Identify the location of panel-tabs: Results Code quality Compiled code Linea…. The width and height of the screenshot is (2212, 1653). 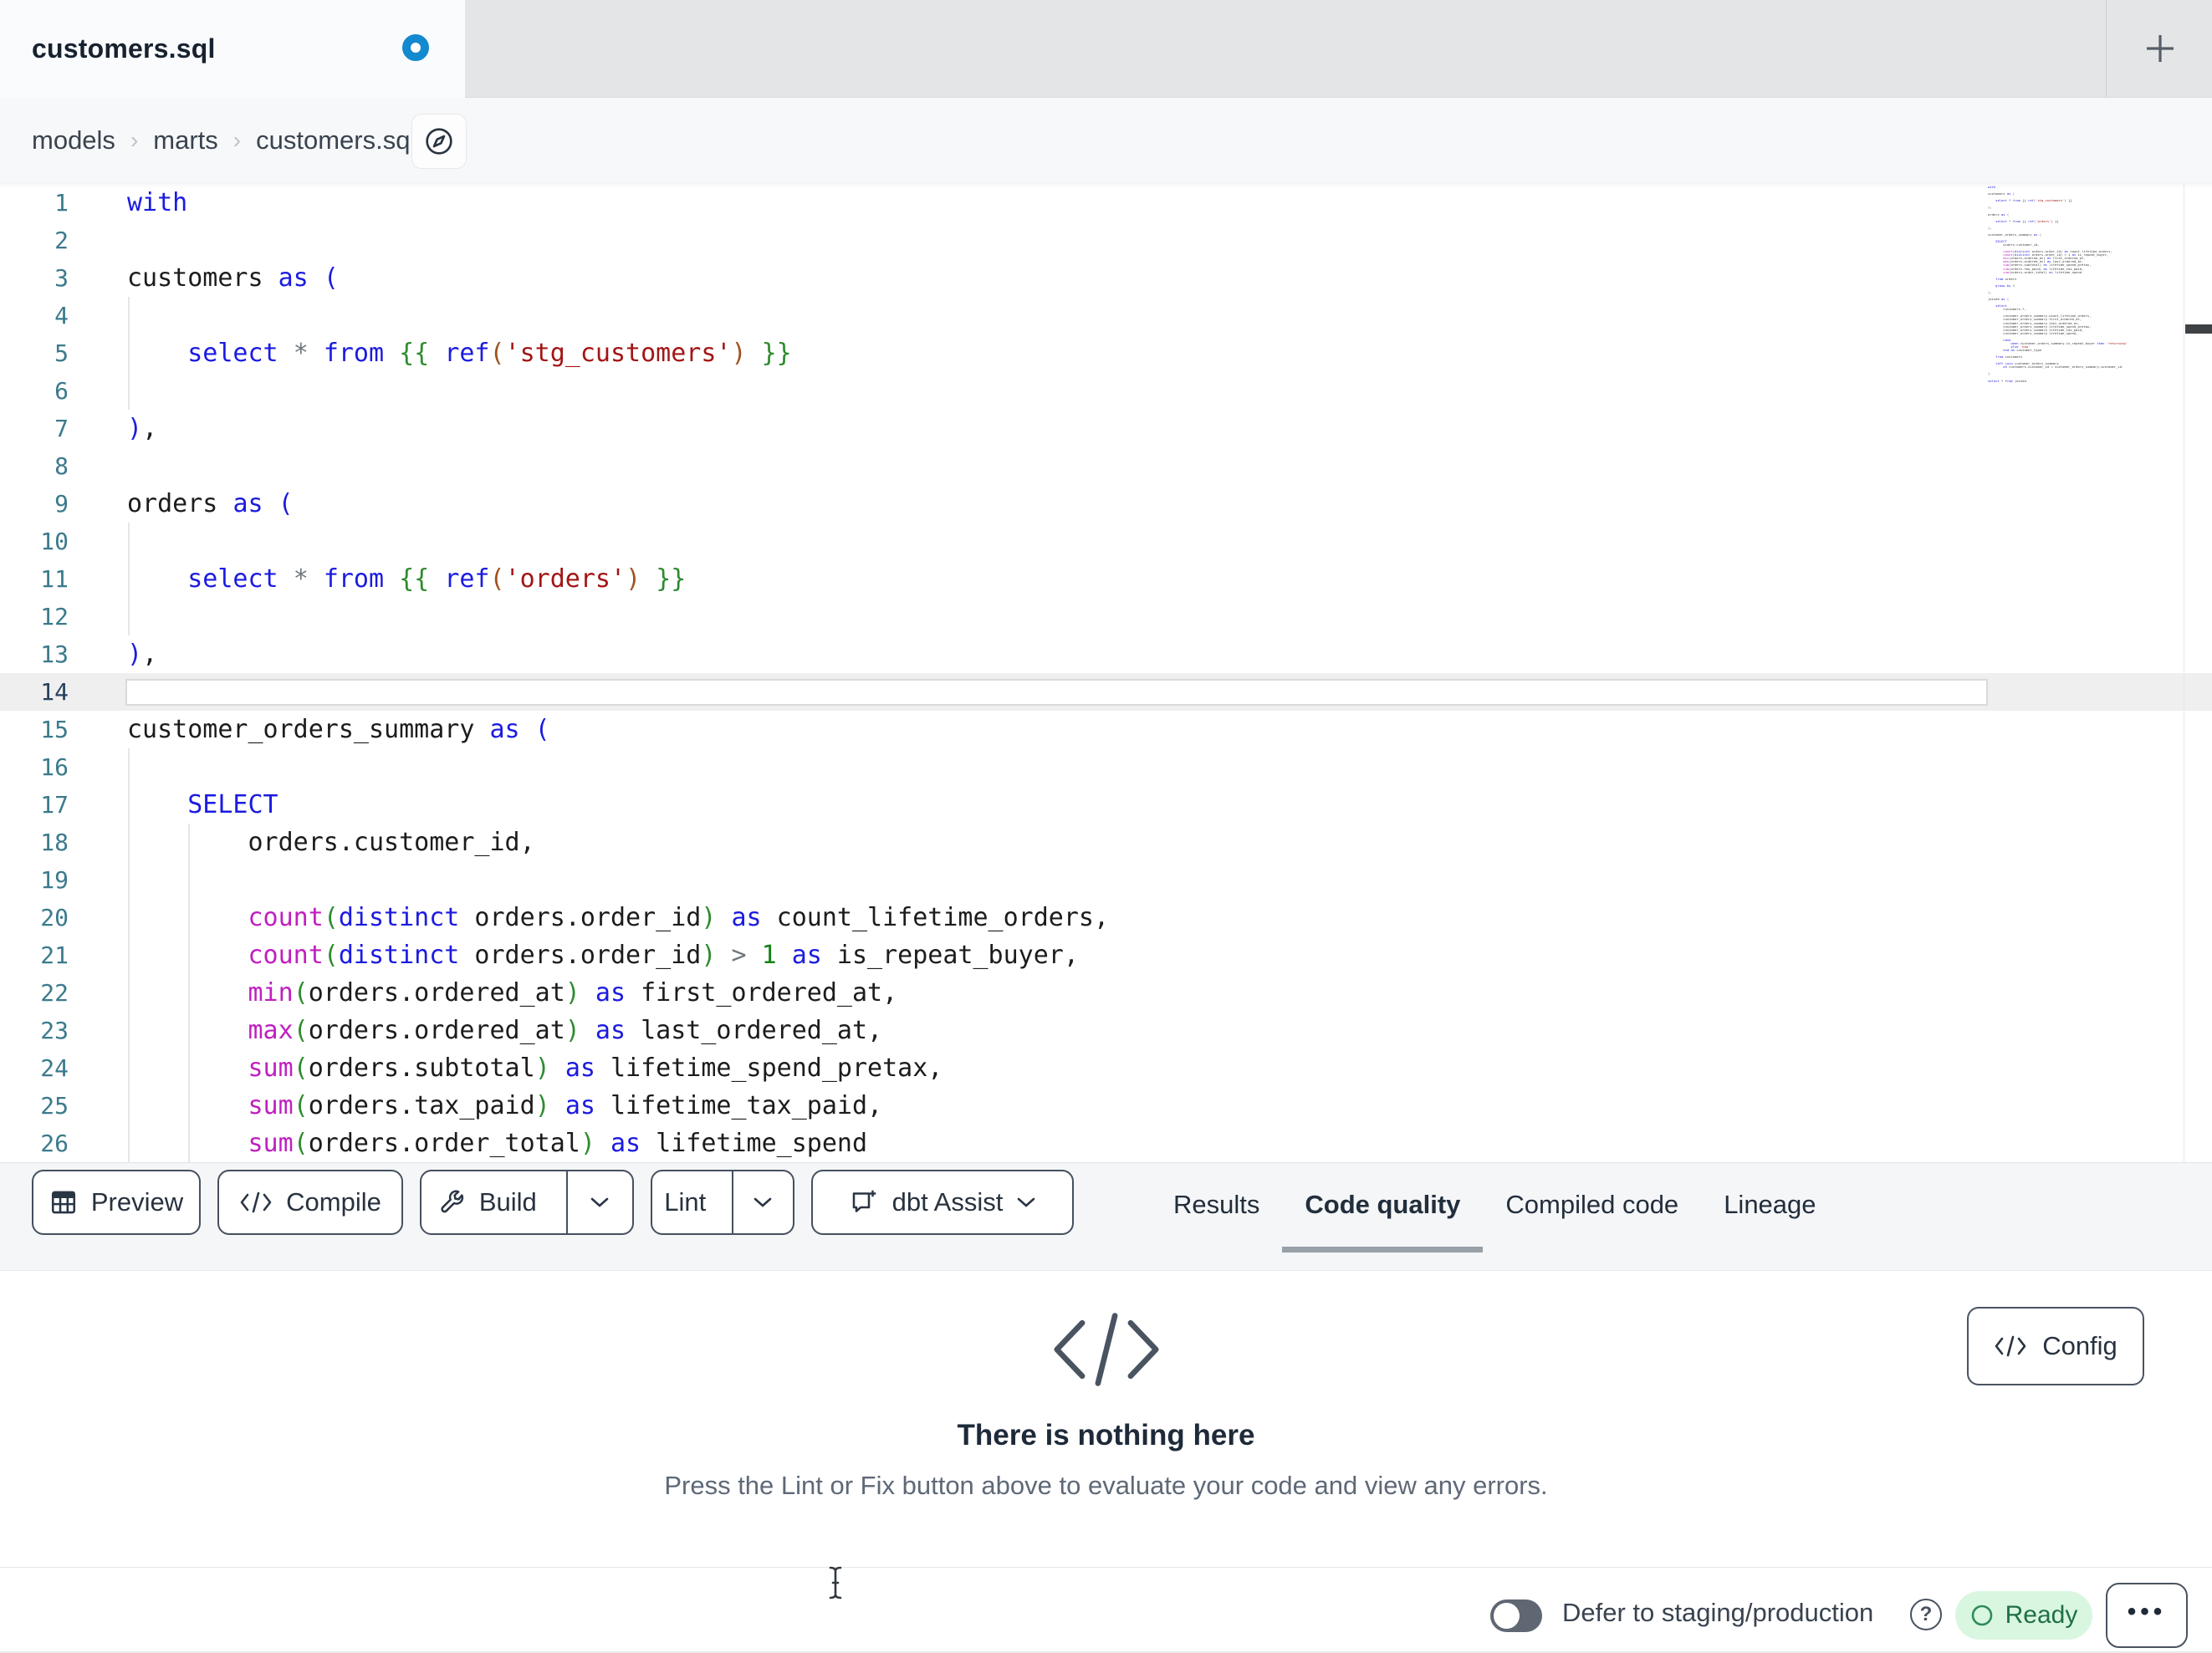
(1495, 1208).